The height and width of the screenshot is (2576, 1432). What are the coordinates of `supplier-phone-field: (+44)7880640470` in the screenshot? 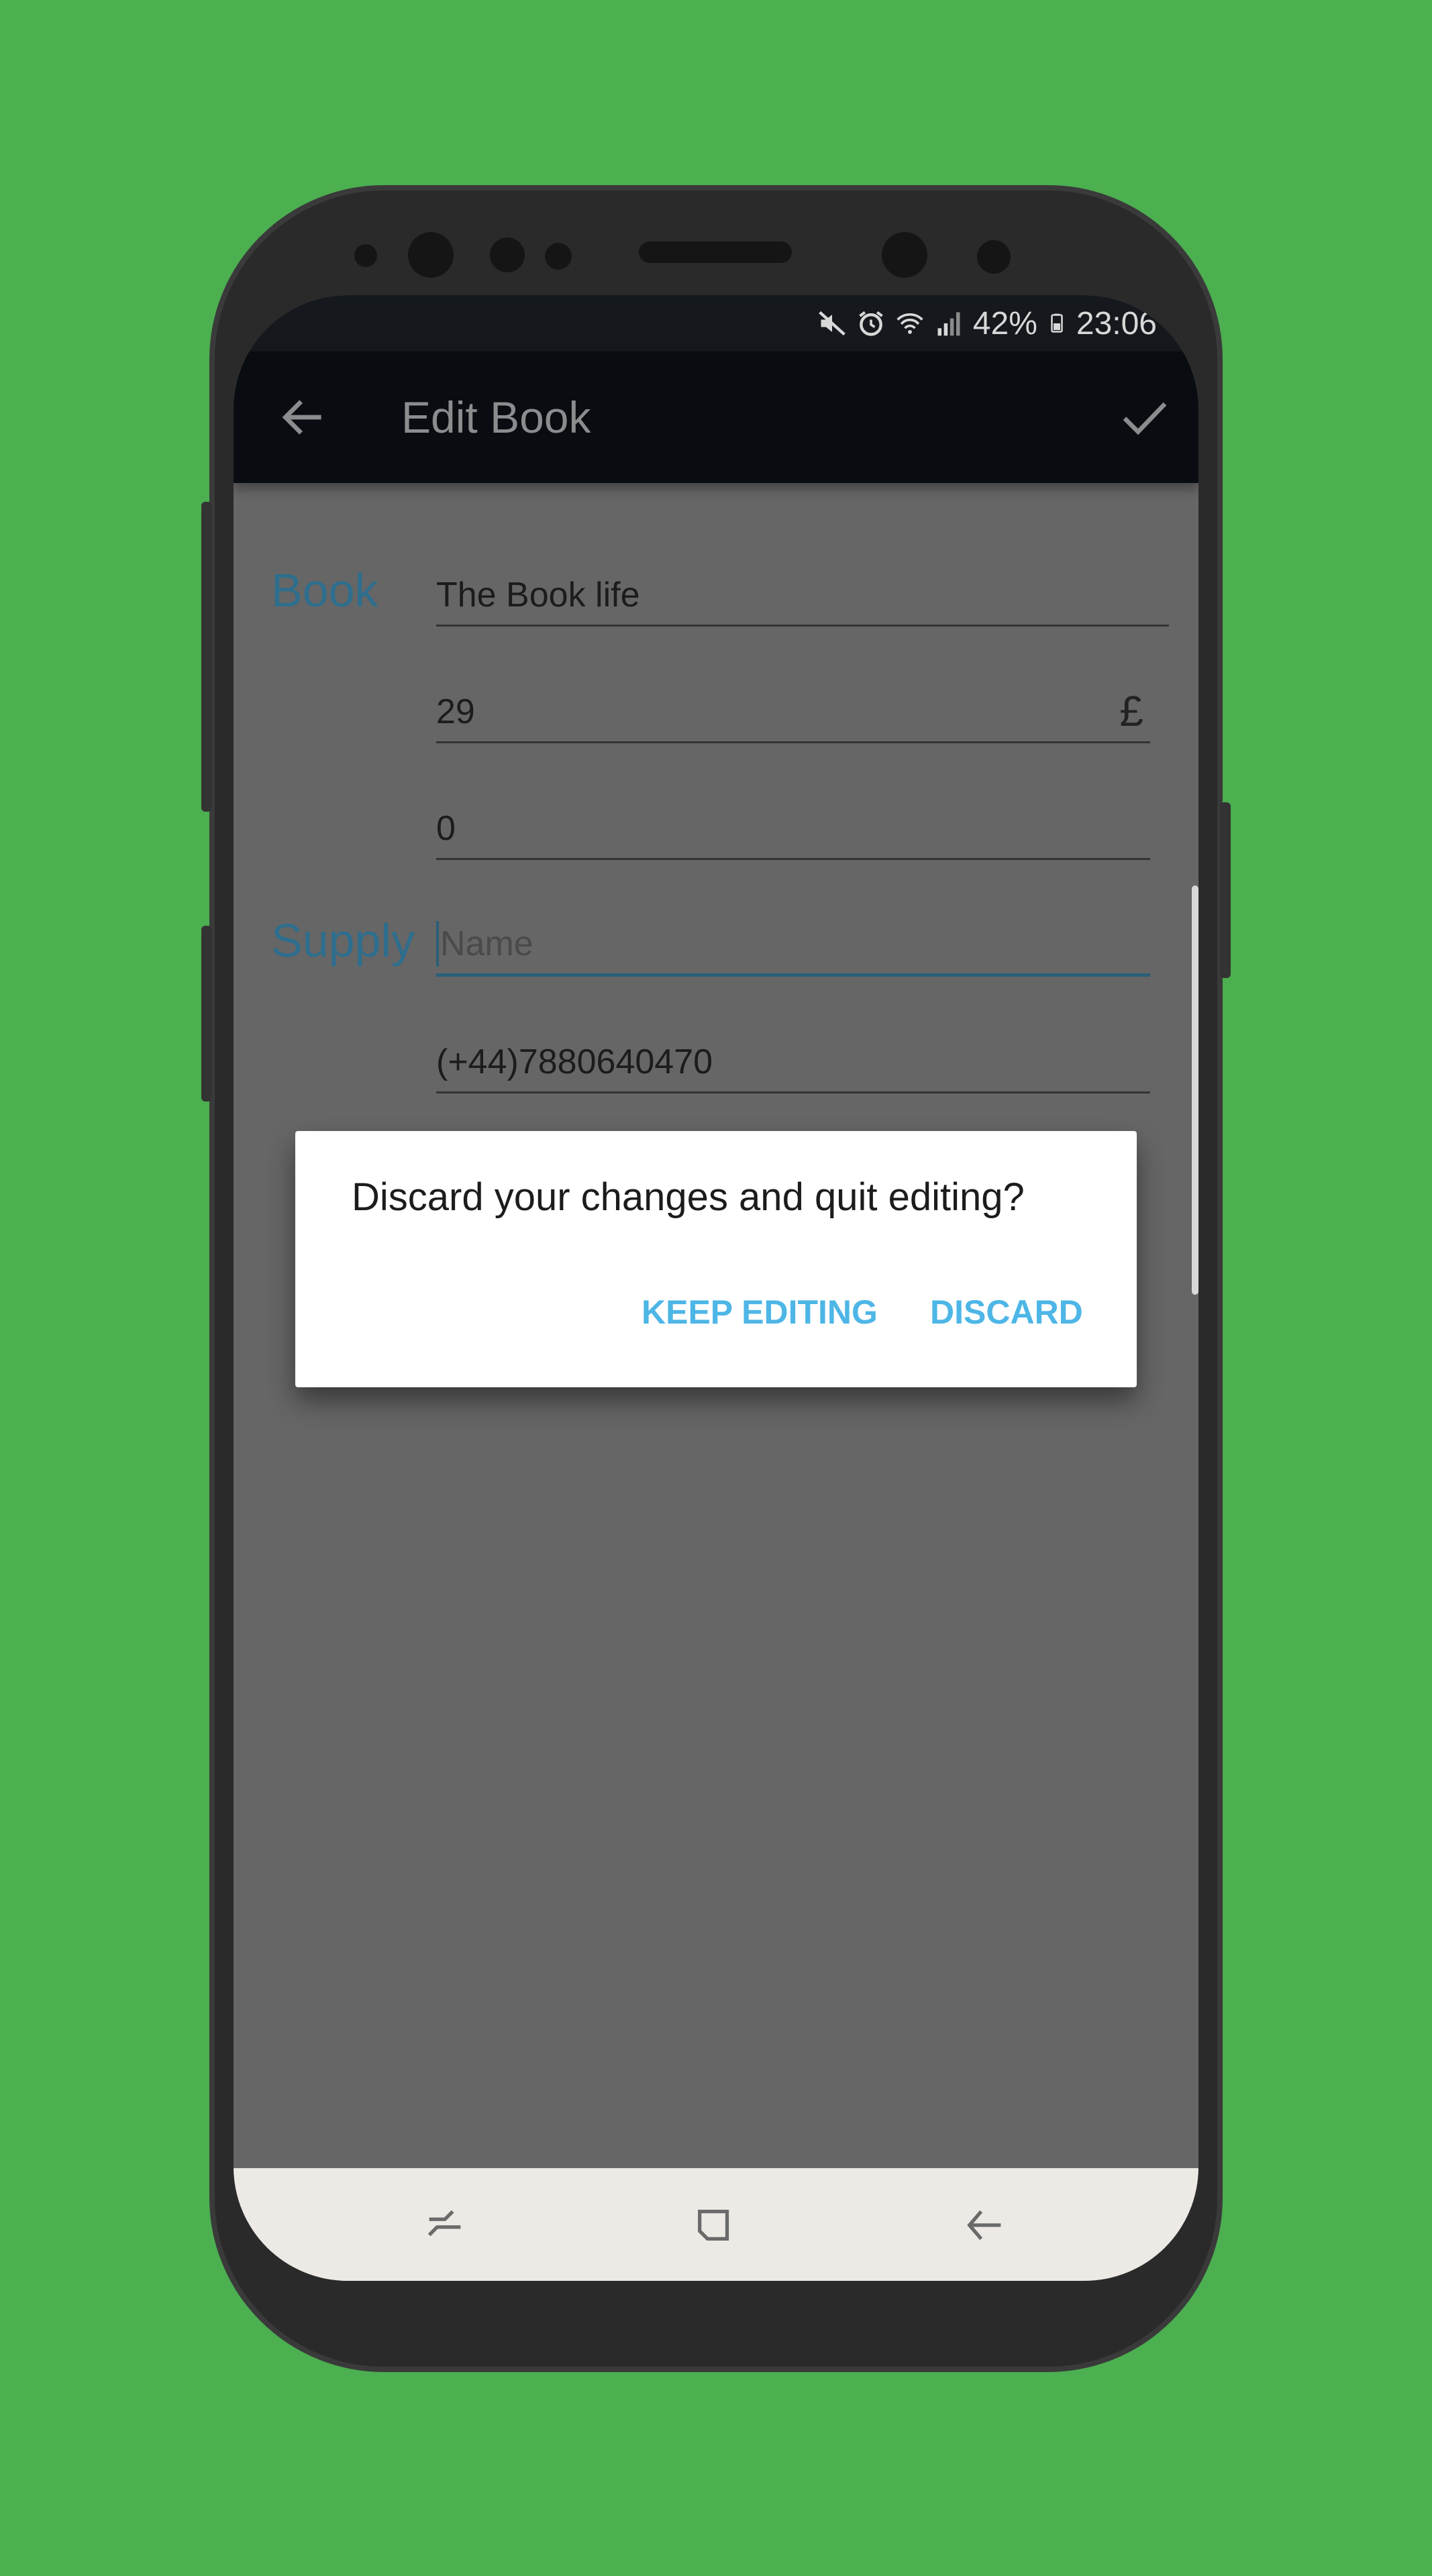 It's located at (793, 1059).